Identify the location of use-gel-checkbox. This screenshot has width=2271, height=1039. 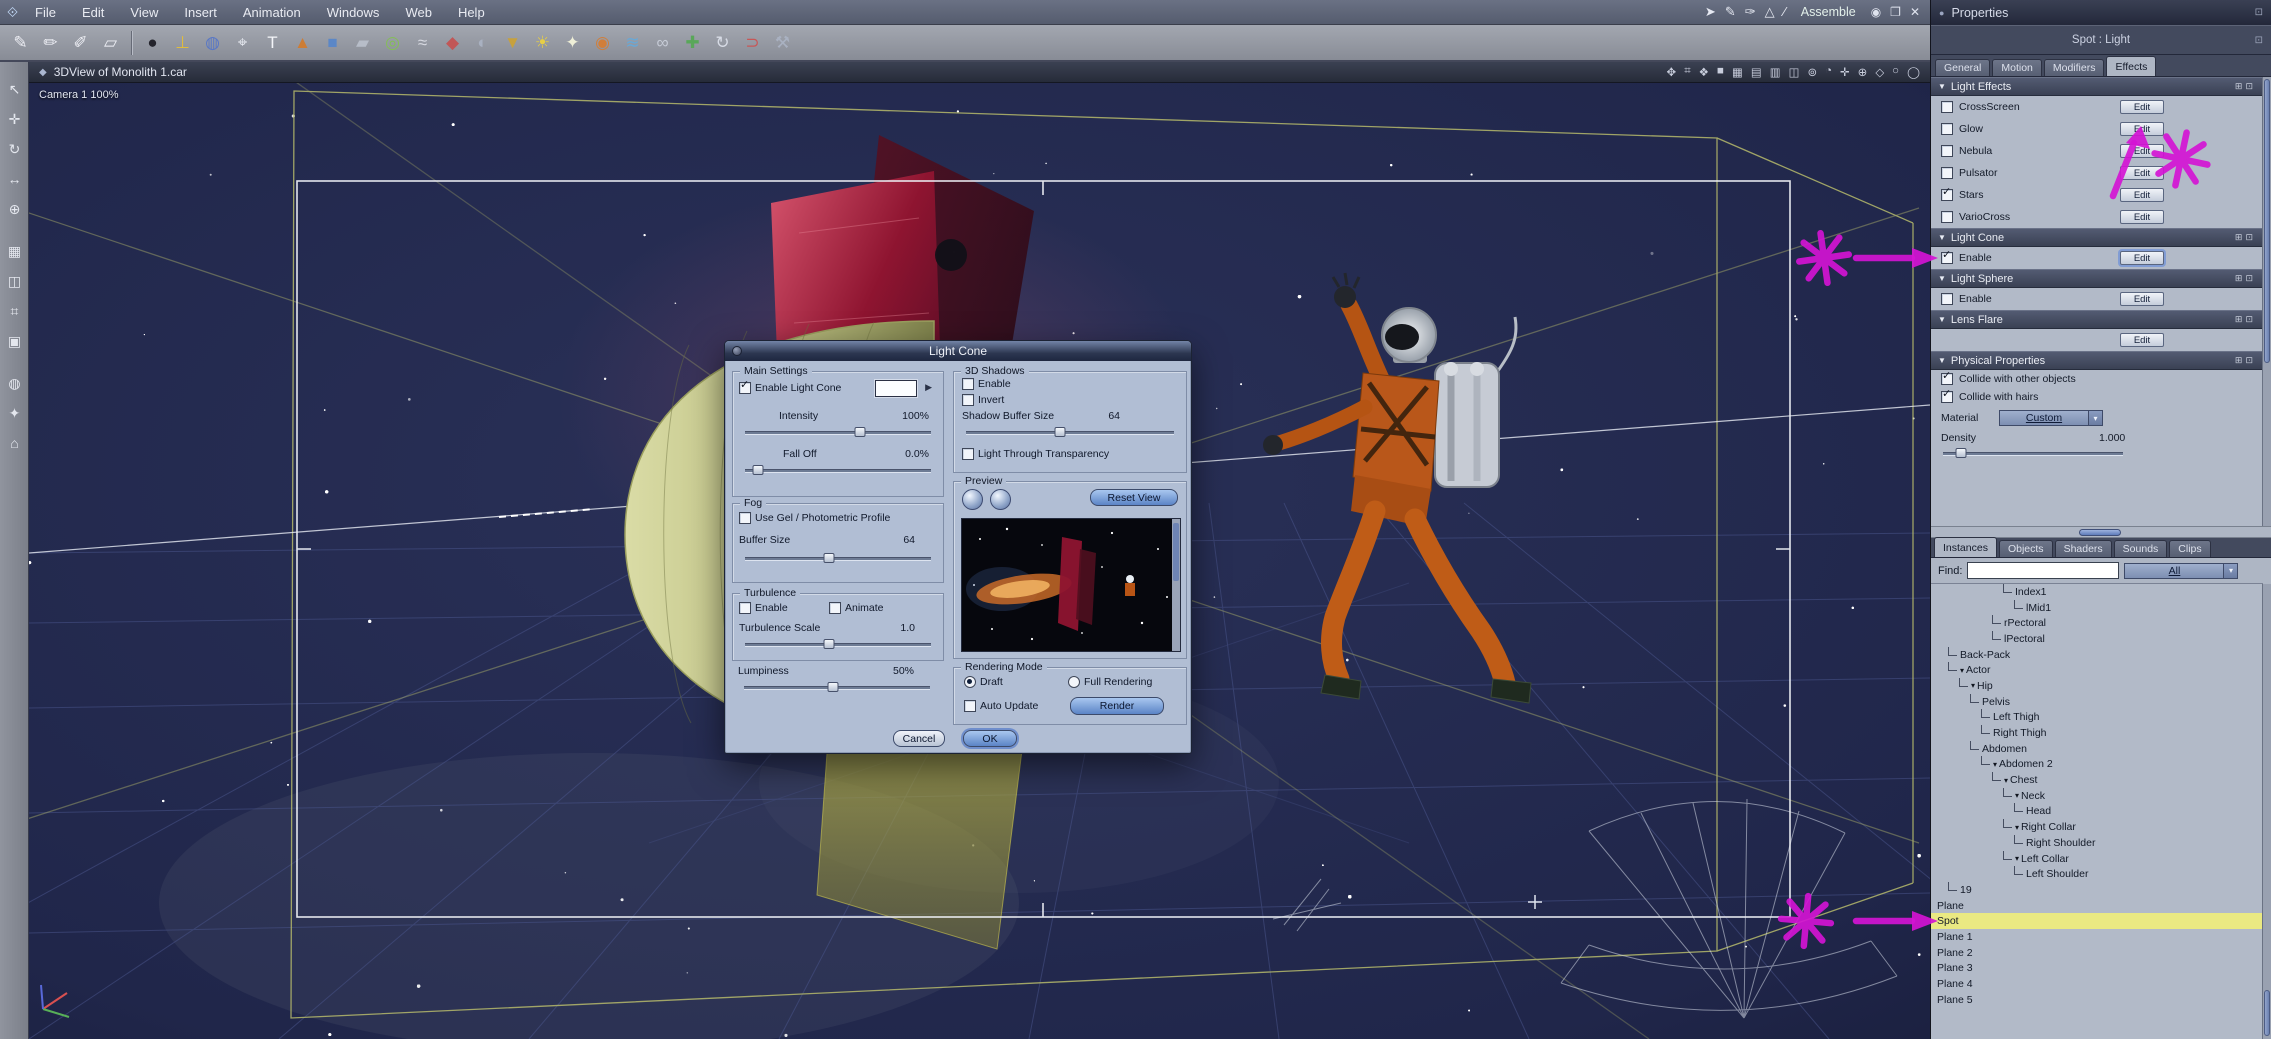
(745, 518).